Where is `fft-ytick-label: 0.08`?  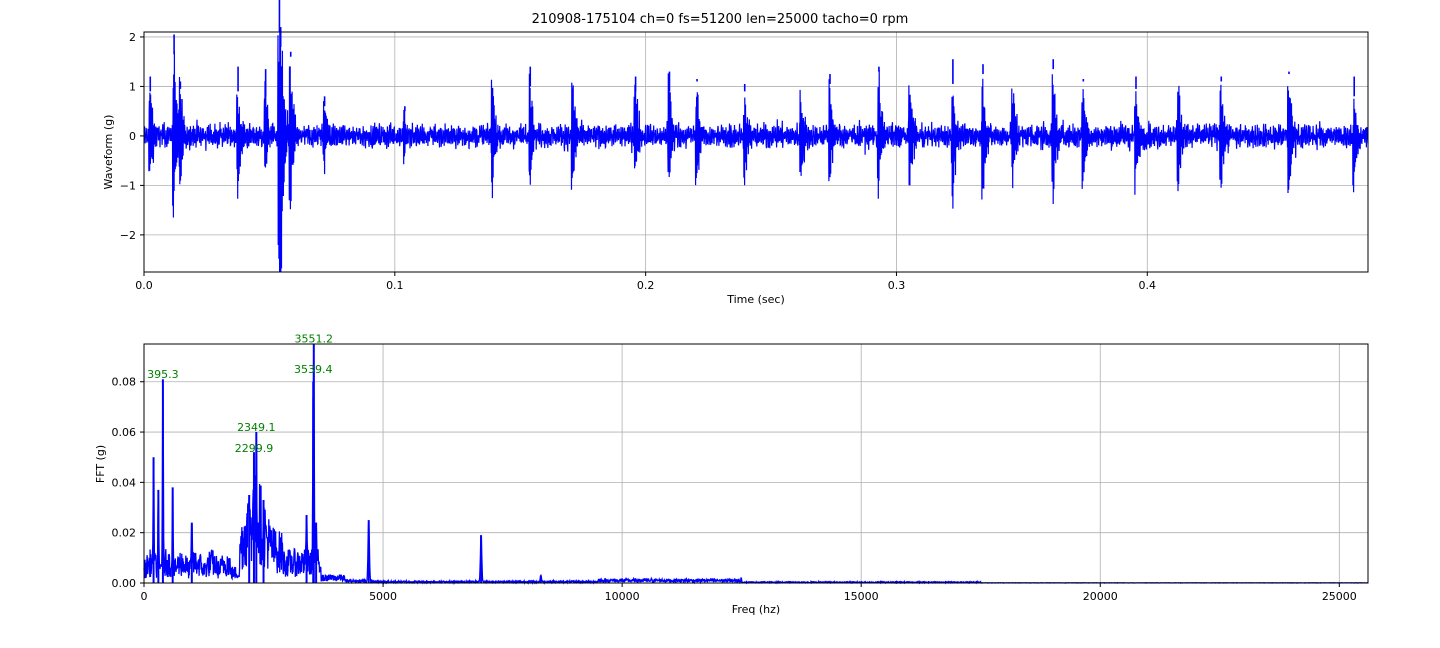 fft-ytick-label: 0.08 is located at coordinates (124, 382).